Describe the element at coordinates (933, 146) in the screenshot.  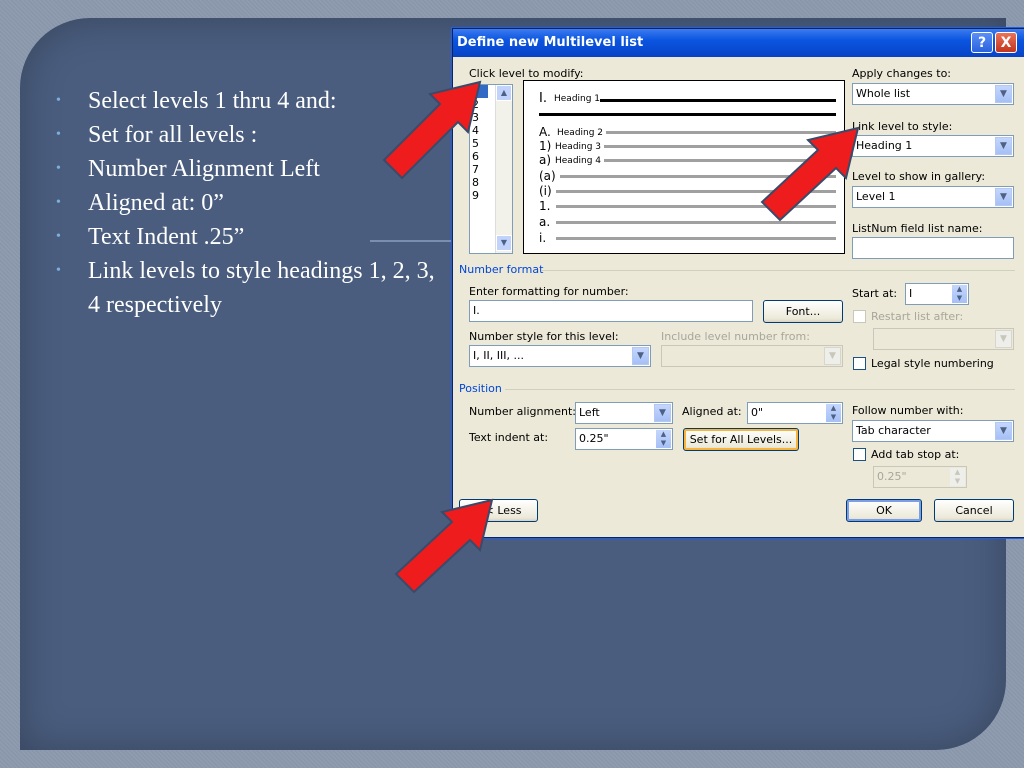
I see `link-level-select: Heading 1 ▼` at that location.